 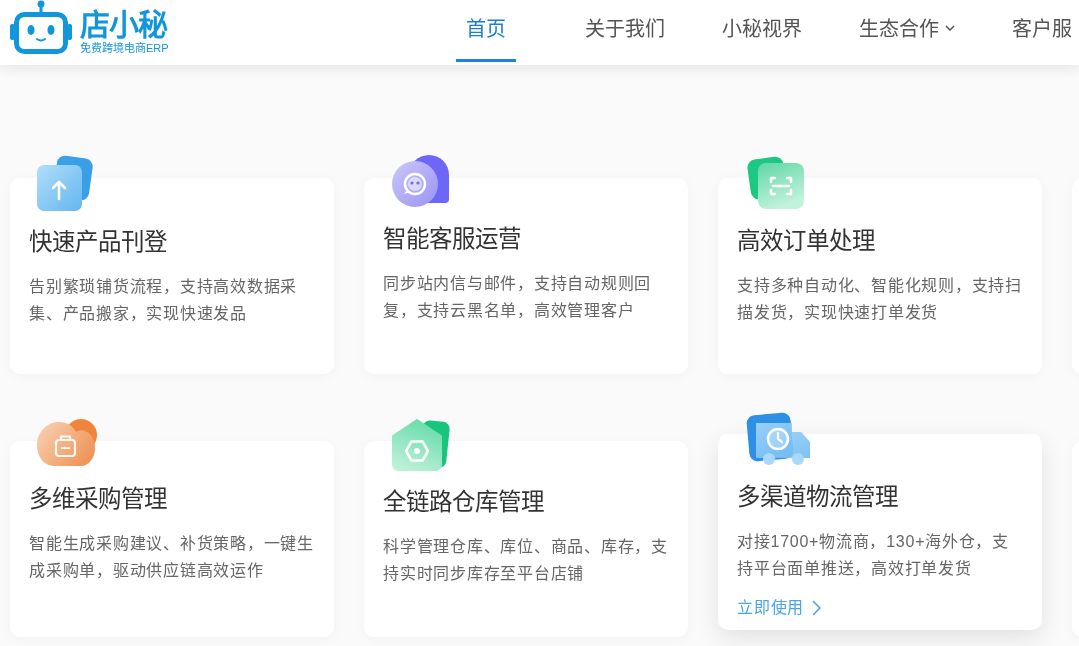 I want to click on card-description: 智能生成采购建议、补货策略，一键生成采购单，驱动供应链高效运作, so click(x=172, y=557).